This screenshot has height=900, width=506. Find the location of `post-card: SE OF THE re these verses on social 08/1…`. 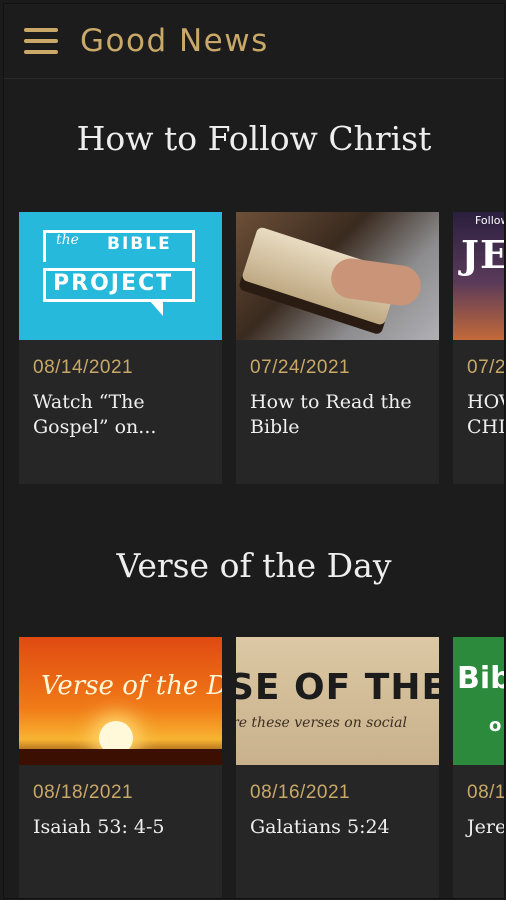

post-card: SE OF THE re these verses on social 08/1… is located at coordinates (337, 767).